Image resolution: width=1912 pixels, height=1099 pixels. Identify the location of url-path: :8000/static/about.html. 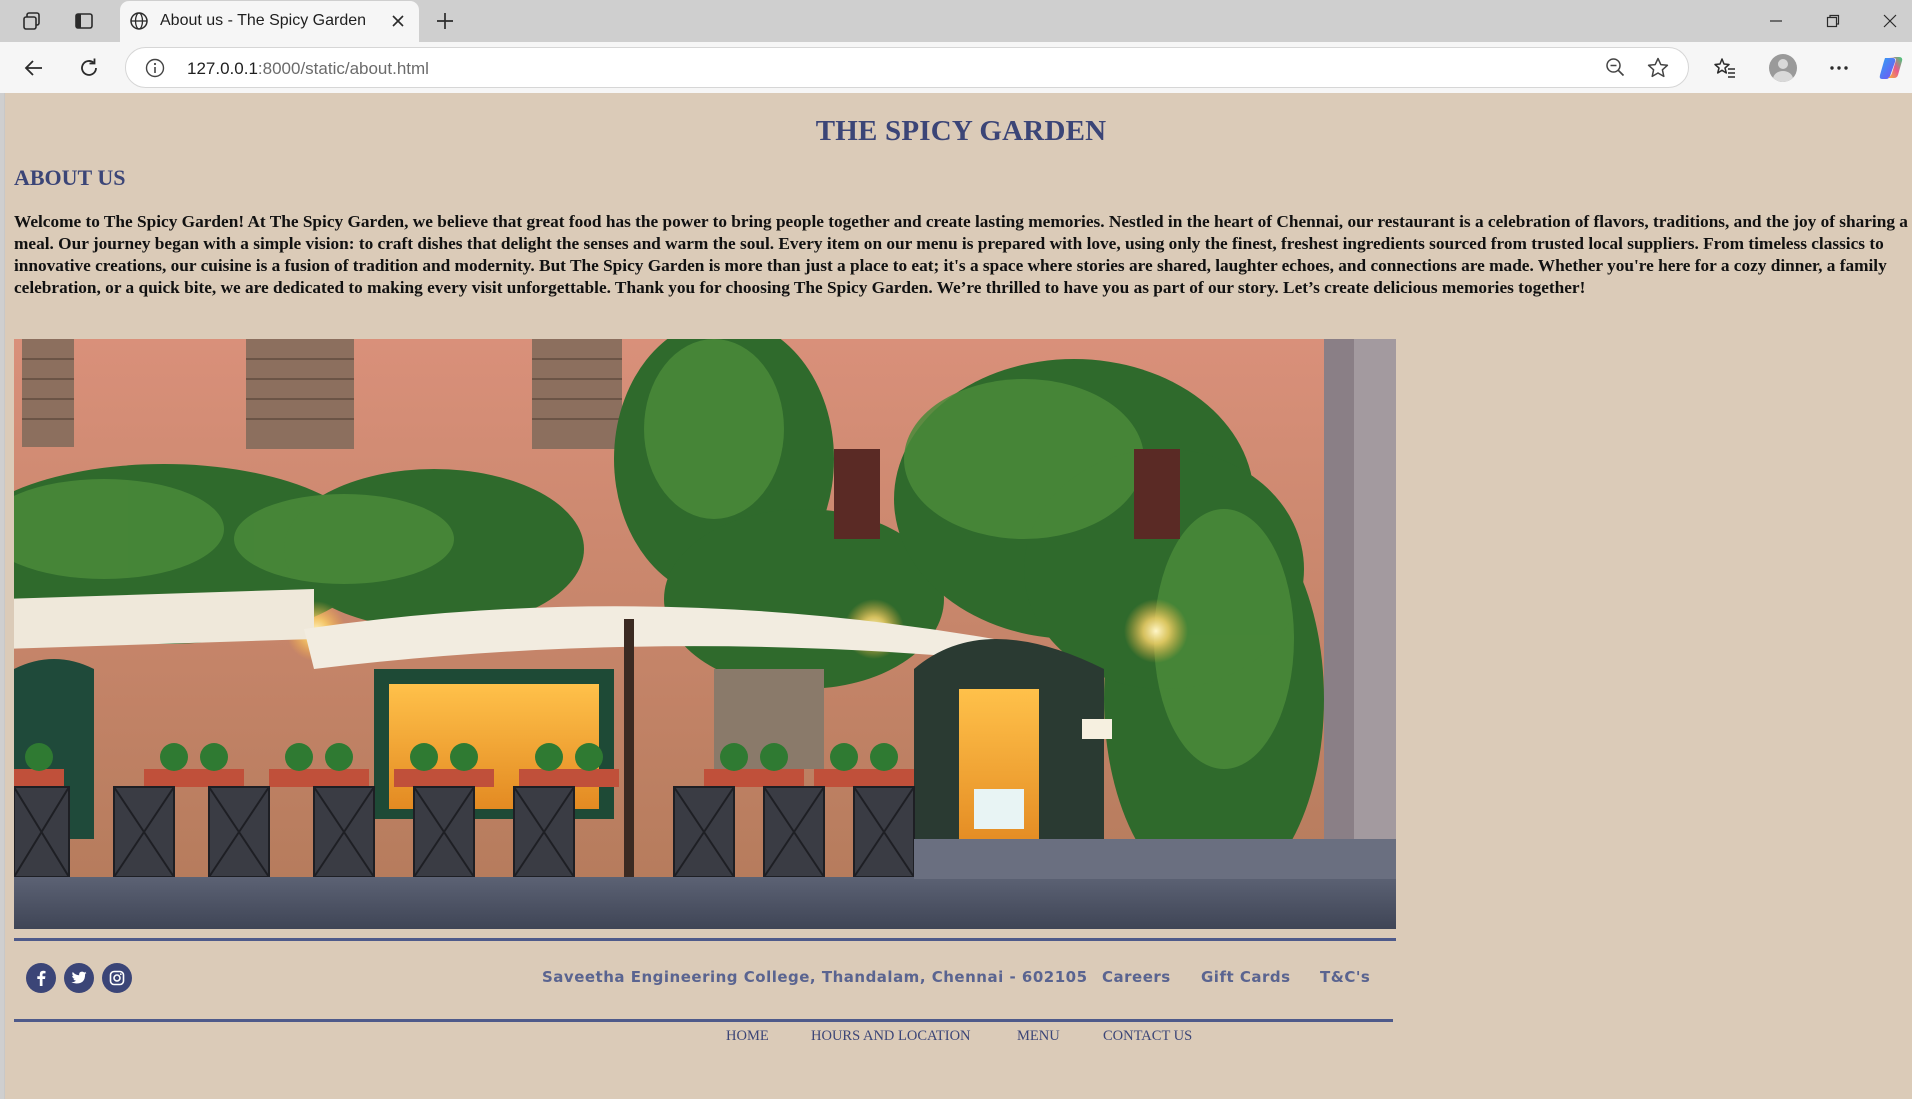
(343, 68).